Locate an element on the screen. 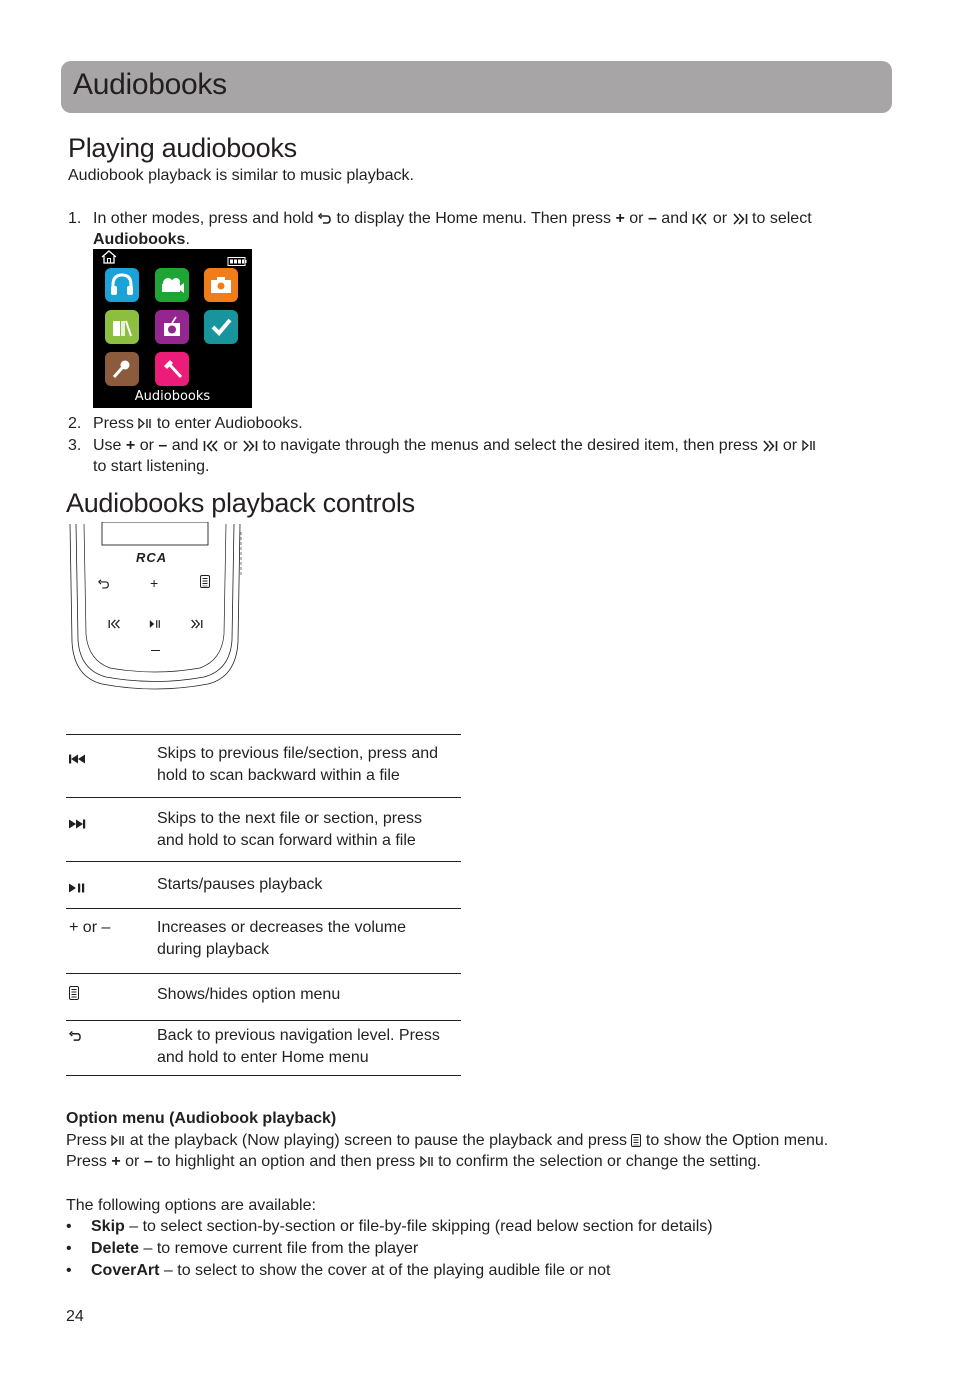 Image resolution: width=954 pixels, height=1374 pixels. device-play-pause-button is located at coordinates (155, 625).